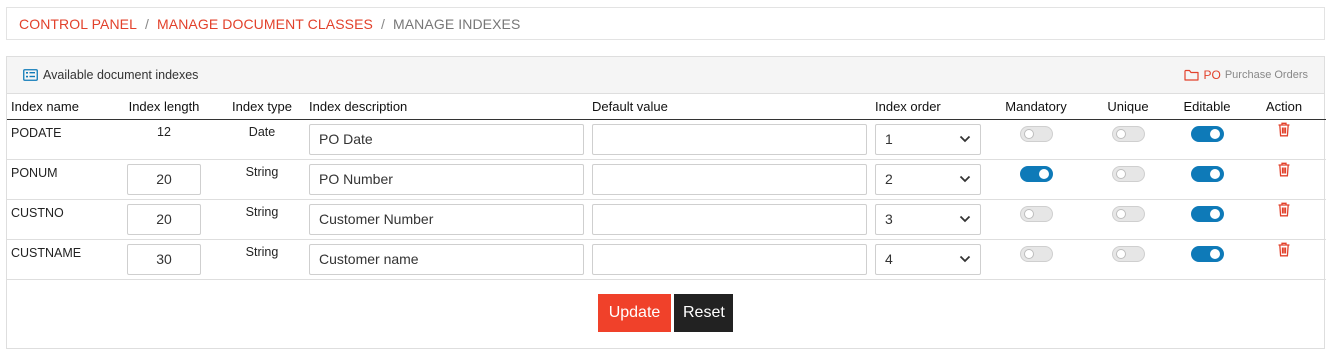 The width and height of the screenshot is (1330, 362). What do you see at coordinates (58, 107) in the screenshot?
I see `header-index-name: Index name` at bounding box center [58, 107].